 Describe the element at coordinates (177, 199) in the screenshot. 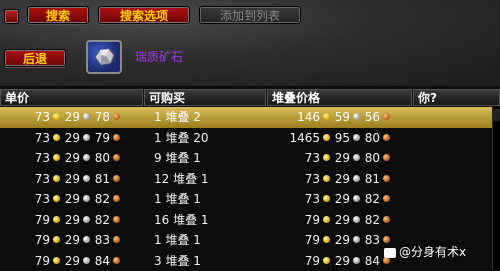

I see `available-cell: 1 堆叠 1` at that location.